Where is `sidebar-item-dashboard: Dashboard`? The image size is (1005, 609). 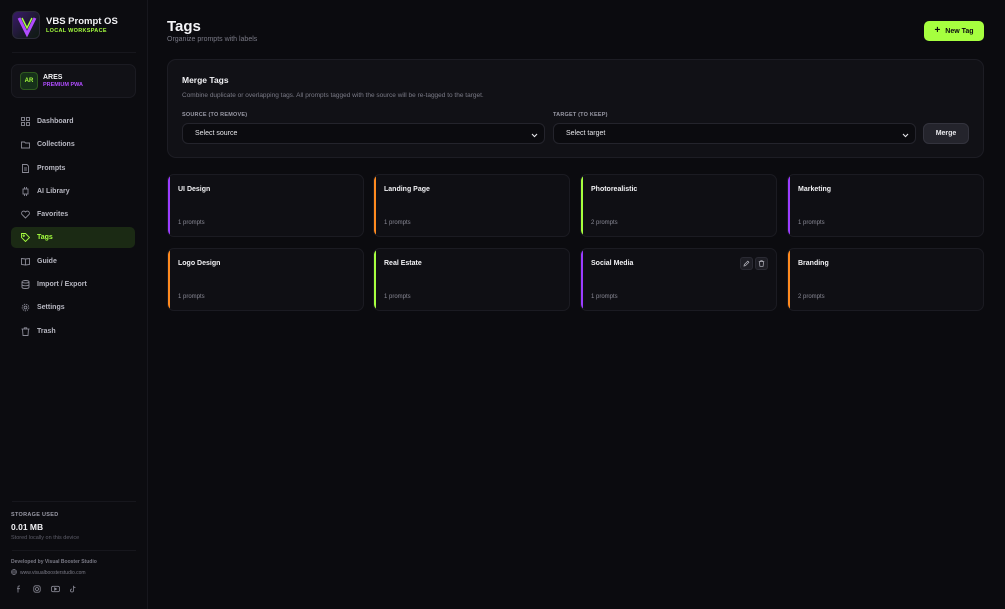 sidebar-item-dashboard: Dashboard is located at coordinates (73, 121).